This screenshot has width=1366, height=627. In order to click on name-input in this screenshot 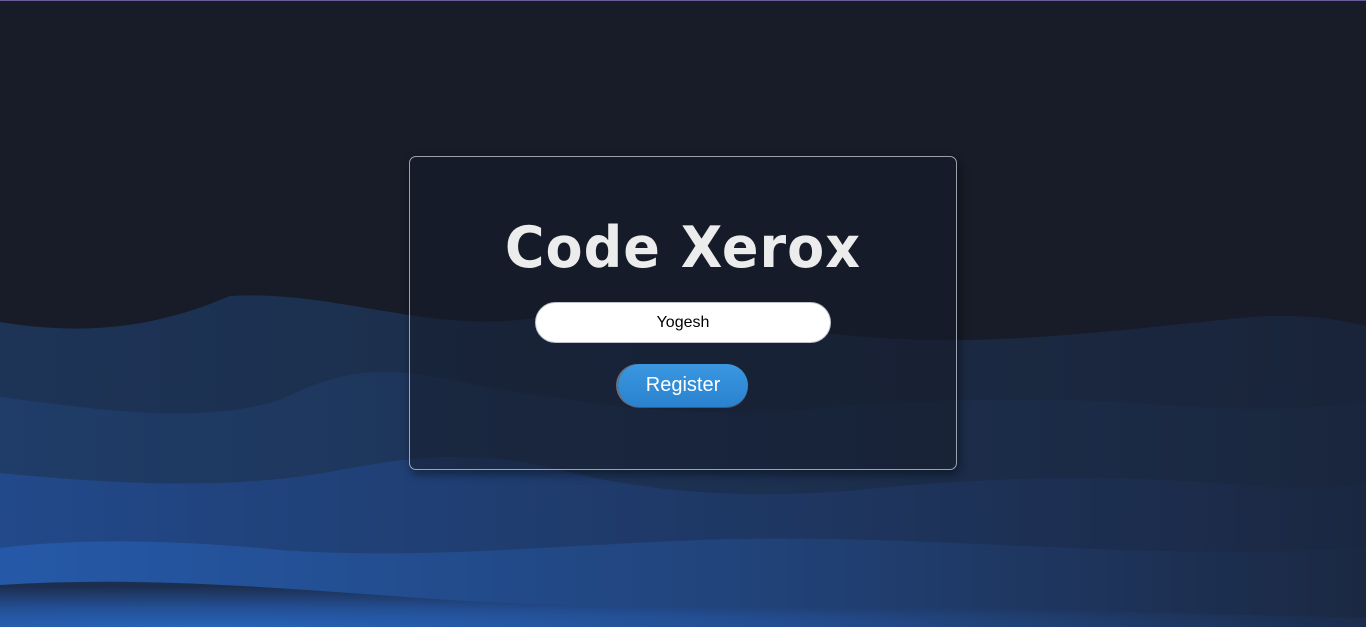, I will do `click(683, 322)`.